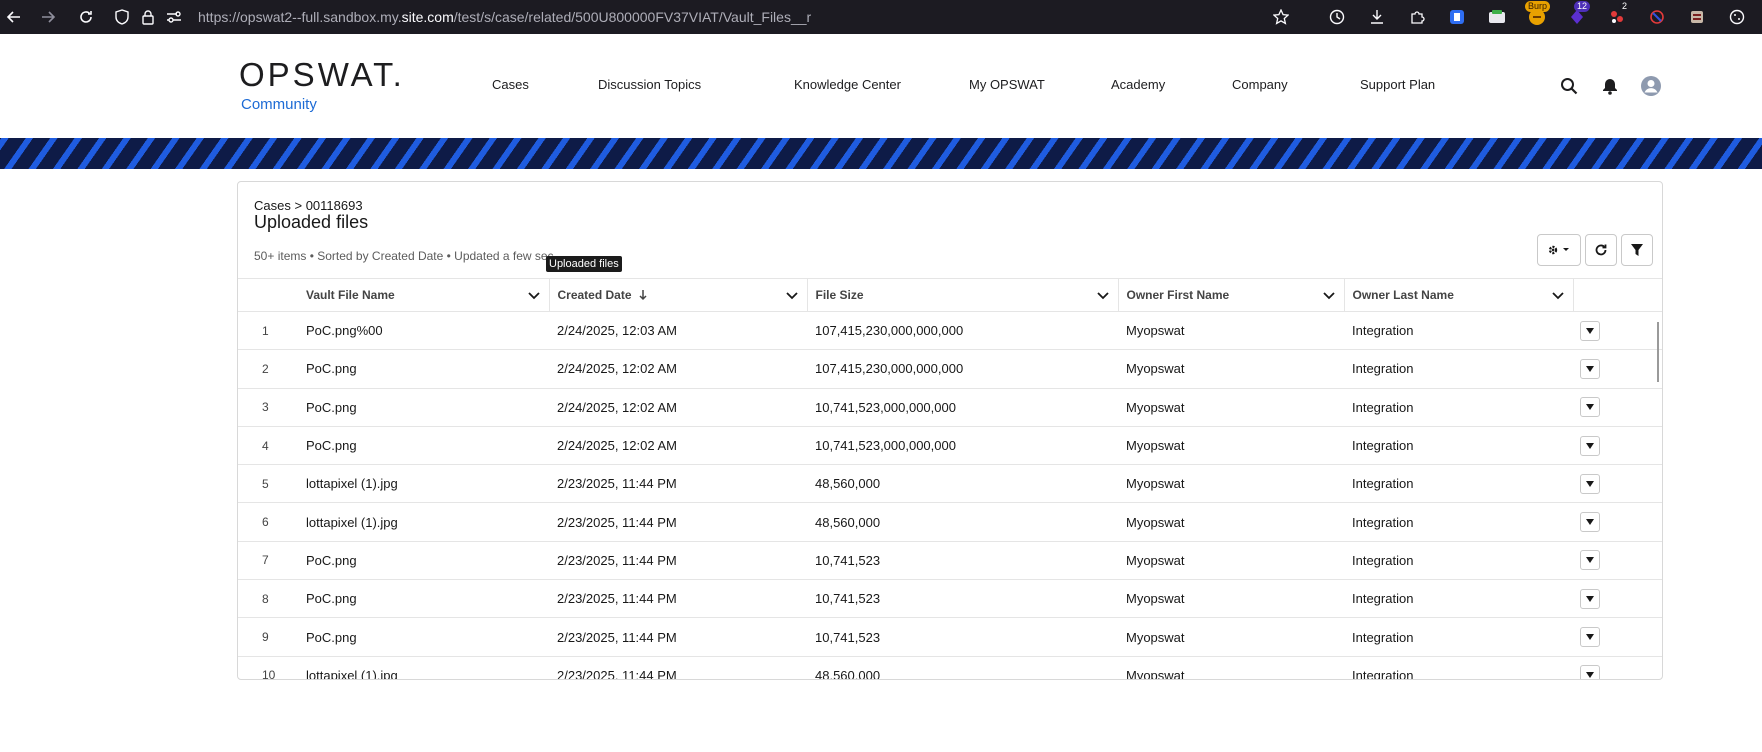  What do you see at coordinates (1610, 86) in the screenshot?
I see `notification-bell-icon` at bounding box center [1610, 86].